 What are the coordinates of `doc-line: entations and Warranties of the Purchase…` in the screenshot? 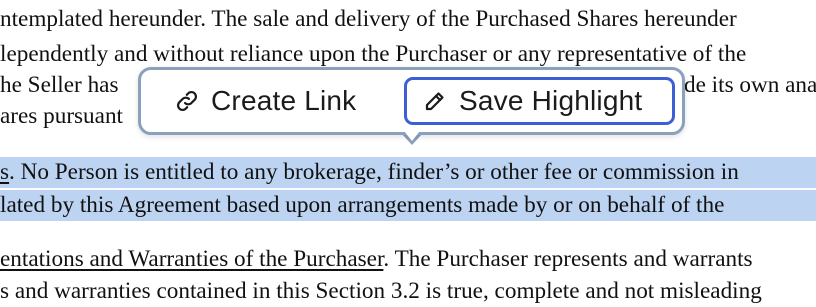 It's located at (376, 259).